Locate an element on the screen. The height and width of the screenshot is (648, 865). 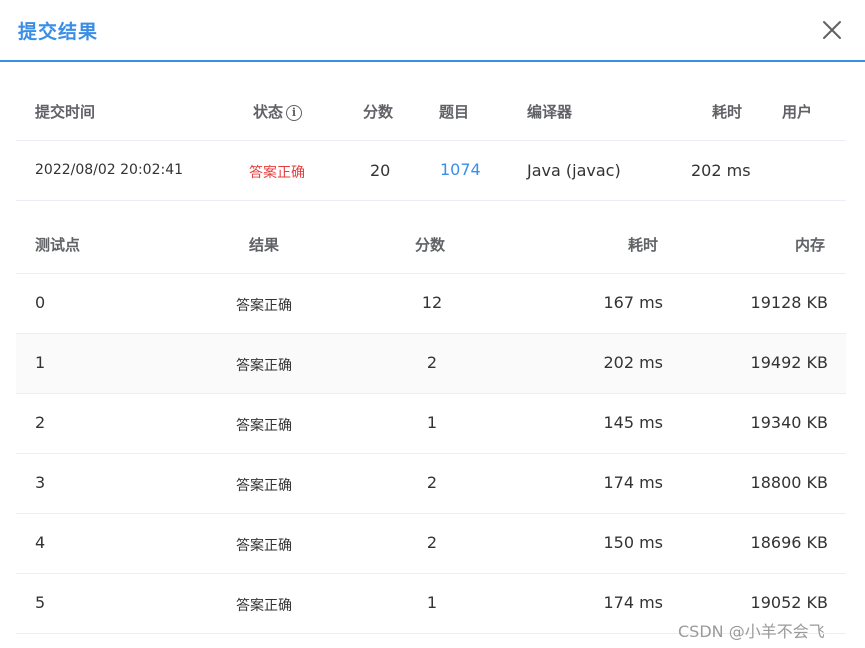
header-compiler: 编译器 is located at coordinates (550, 112).